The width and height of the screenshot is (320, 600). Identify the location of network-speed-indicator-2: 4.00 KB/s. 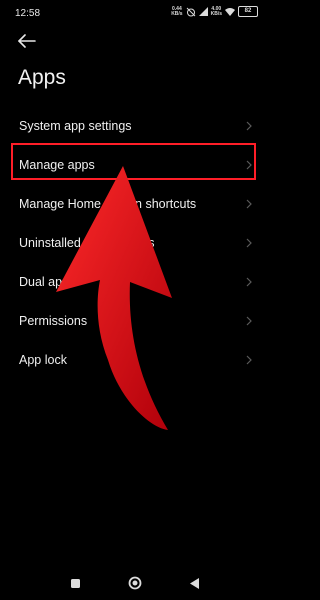
(216, 11).